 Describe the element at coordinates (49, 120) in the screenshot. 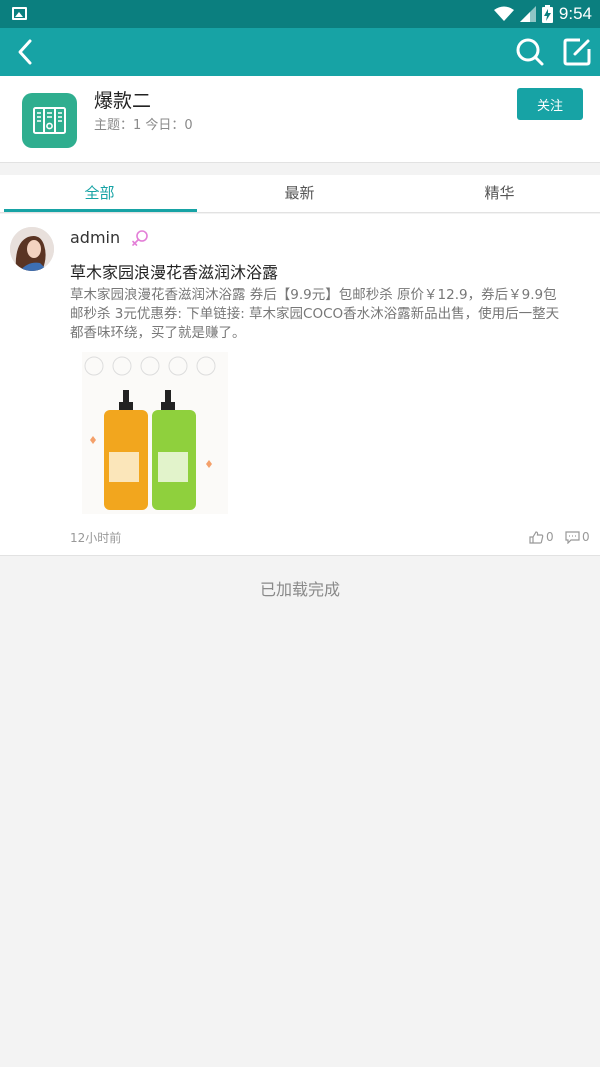

I see `book-forum-icon` at that location.